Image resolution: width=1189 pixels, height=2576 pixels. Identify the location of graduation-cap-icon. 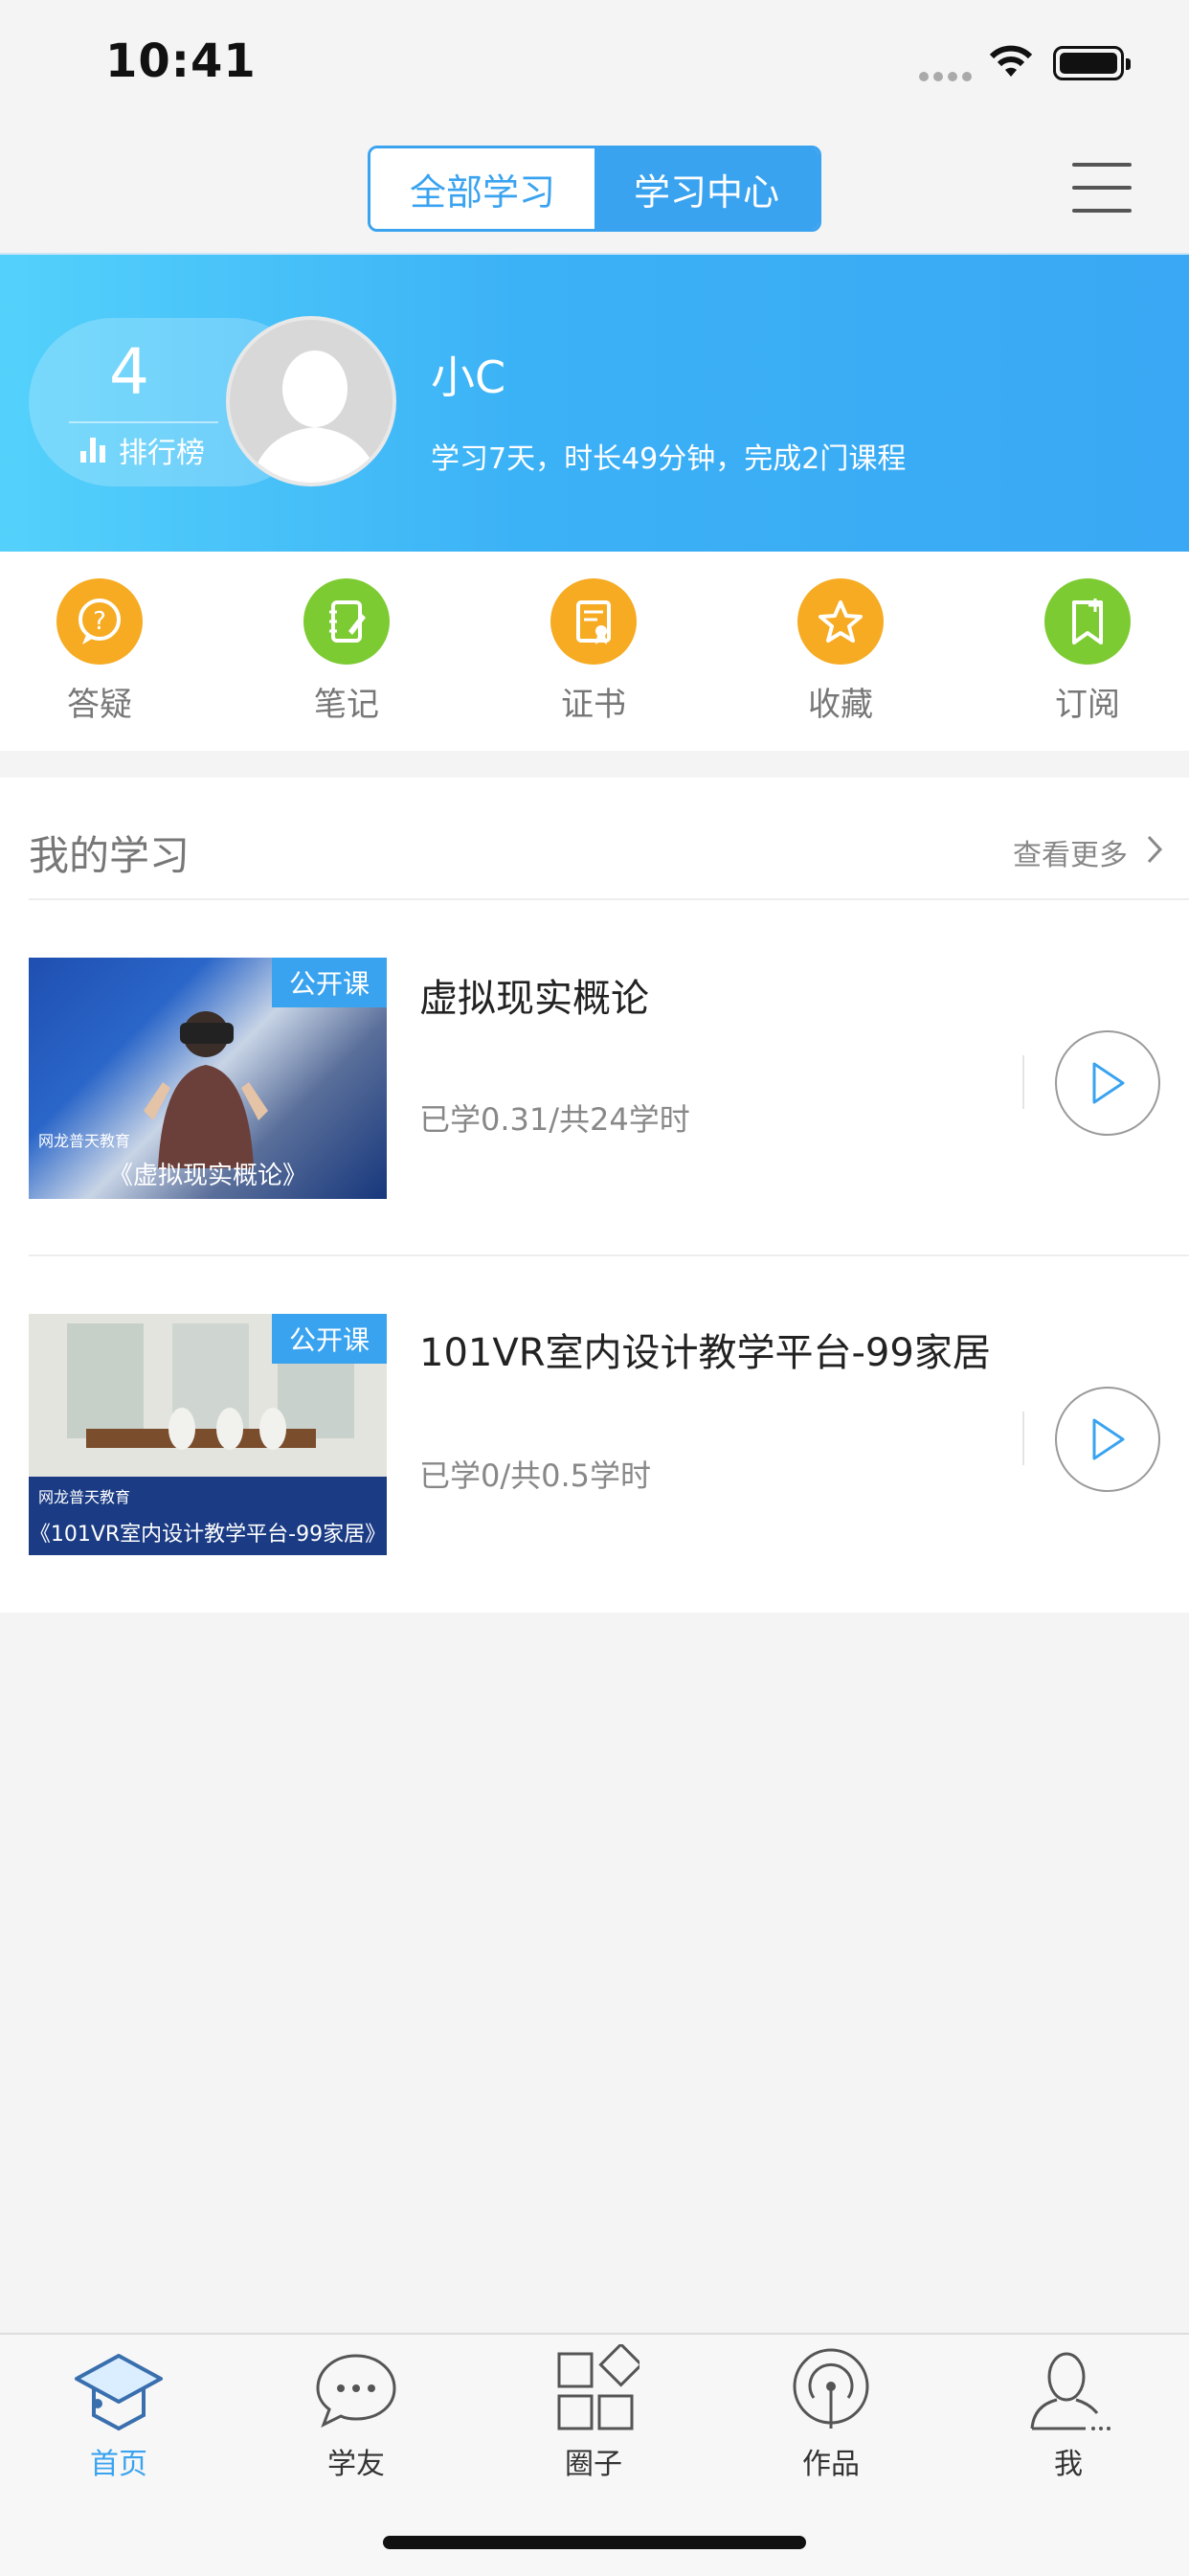
(119, 2392).